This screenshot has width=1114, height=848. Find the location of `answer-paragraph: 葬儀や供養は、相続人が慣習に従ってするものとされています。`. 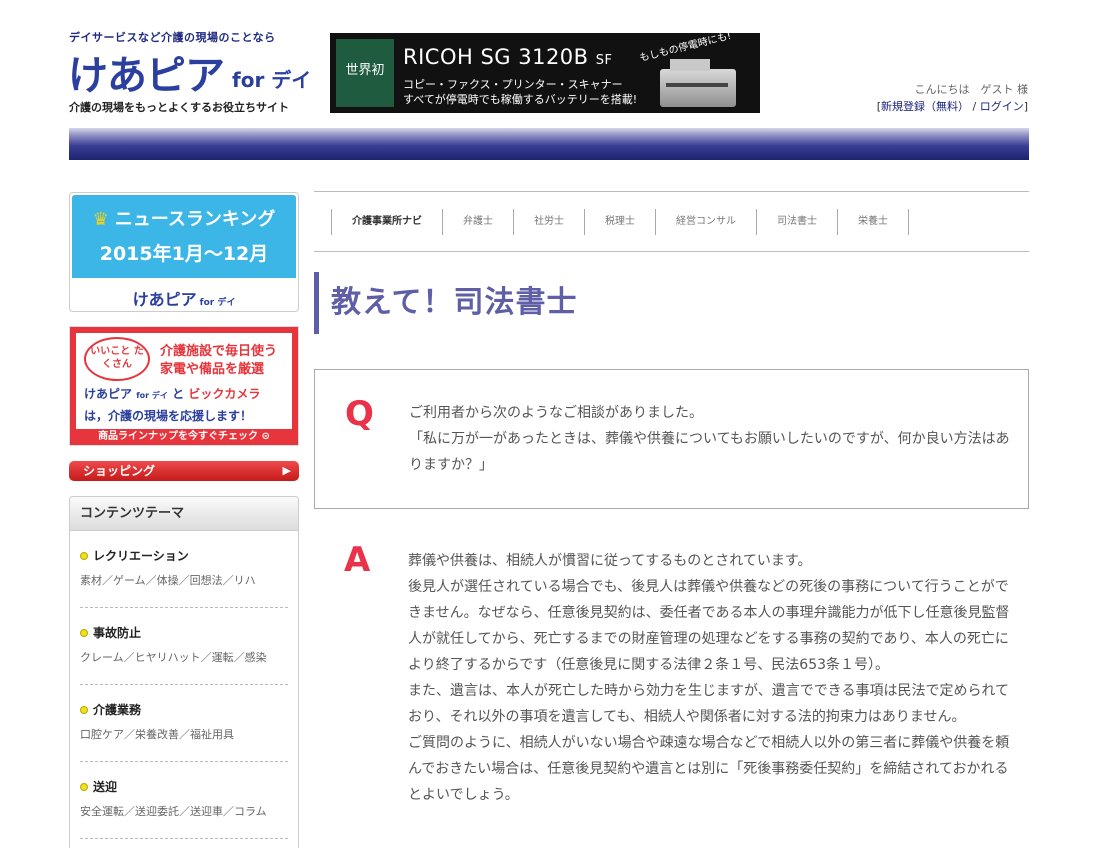

answer-paragraph: 葬儀や供養は、相続人が慣習に従ってするものとされています。 is located at coordinates (610, 561).